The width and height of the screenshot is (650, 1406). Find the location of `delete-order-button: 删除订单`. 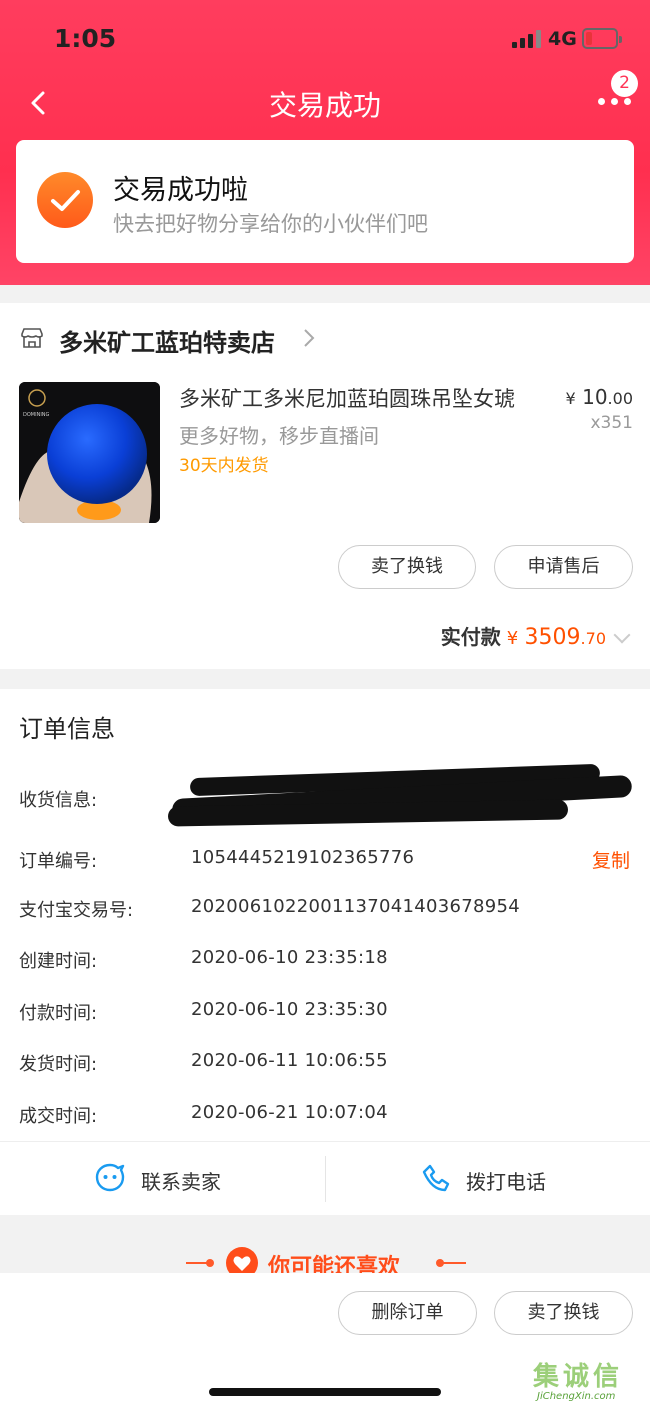

delete-order-button: 删除订单 is located at coordinates (407, 1313).